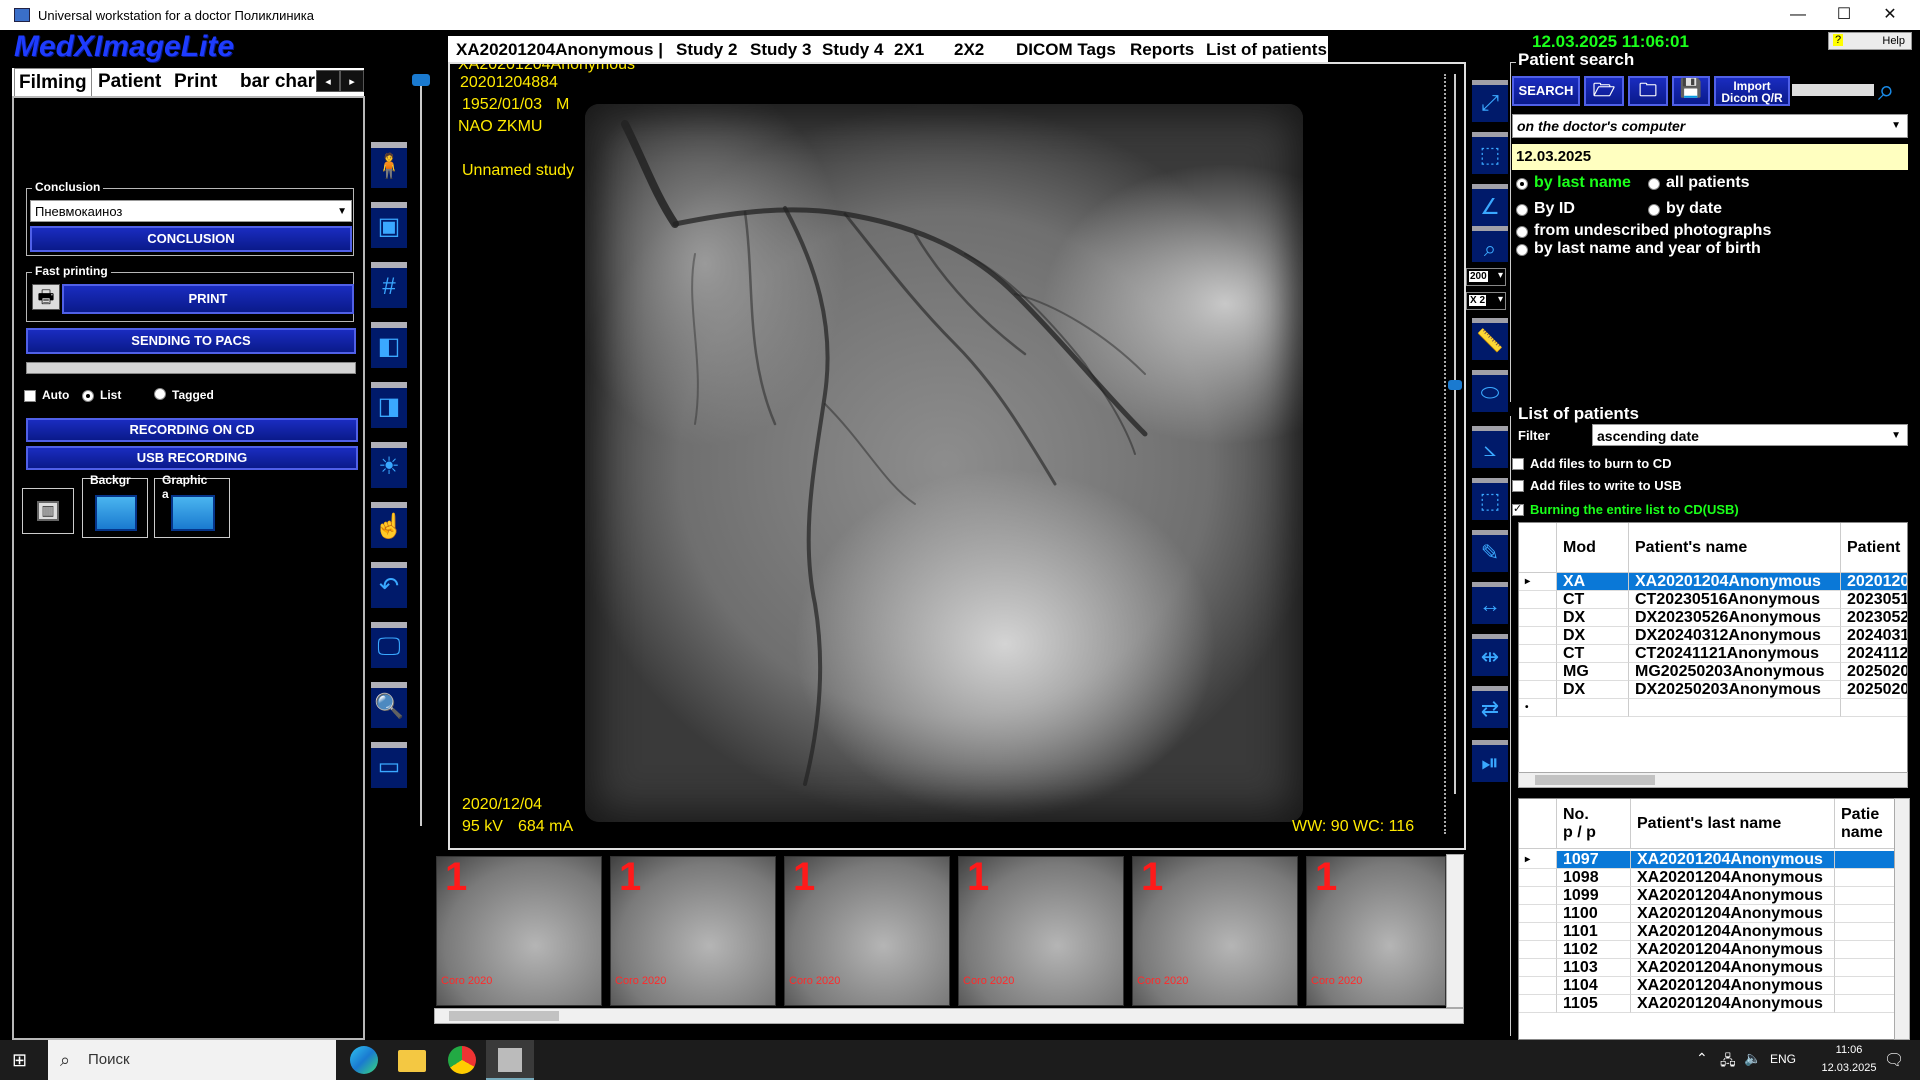 Image resolution: width=1920 pixels, height=1080 pixels. What do you see at coordinates (328, 81) in the screenshot?
I see `tab-scroll-left-icon: ◂` at bounding box center [328, 81].